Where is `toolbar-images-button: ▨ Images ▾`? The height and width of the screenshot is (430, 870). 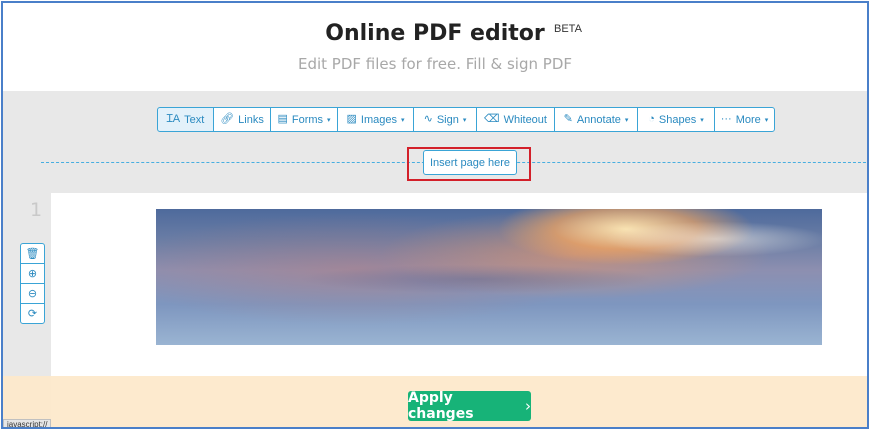 toolbar-images-button: ▨ Images ▾ is located at coordinates (375, 119).